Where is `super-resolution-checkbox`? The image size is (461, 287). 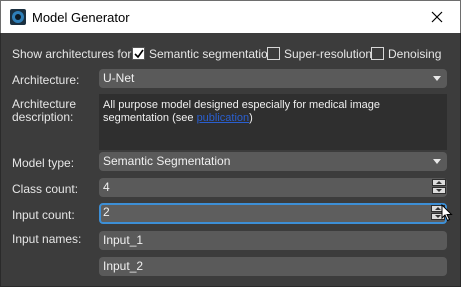
super-resolution-checkbox is located at coordinates (273, 53).